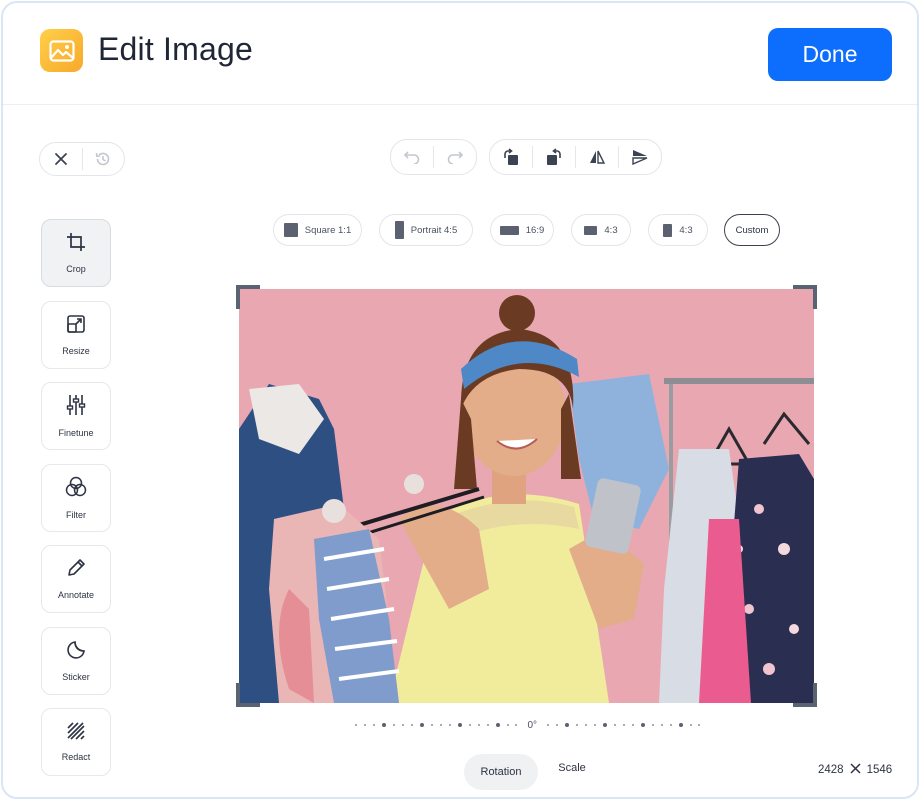  What do you see at coordinates (76, 652) in the screenshot?
I see `sticker-icon` at bounding box center [76, 652].